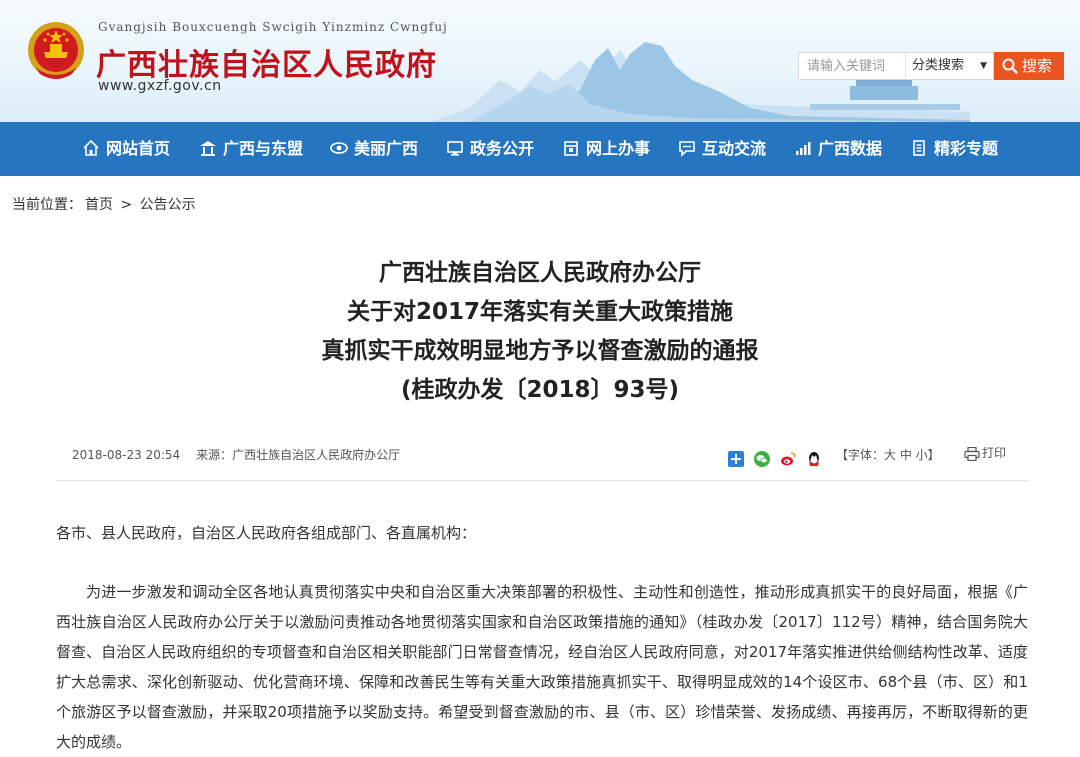  What do you see at coordinates (168, 205) in the screenshot?
I see `breadcrumb-current: 公告公示` at bounding box center [168, 205].